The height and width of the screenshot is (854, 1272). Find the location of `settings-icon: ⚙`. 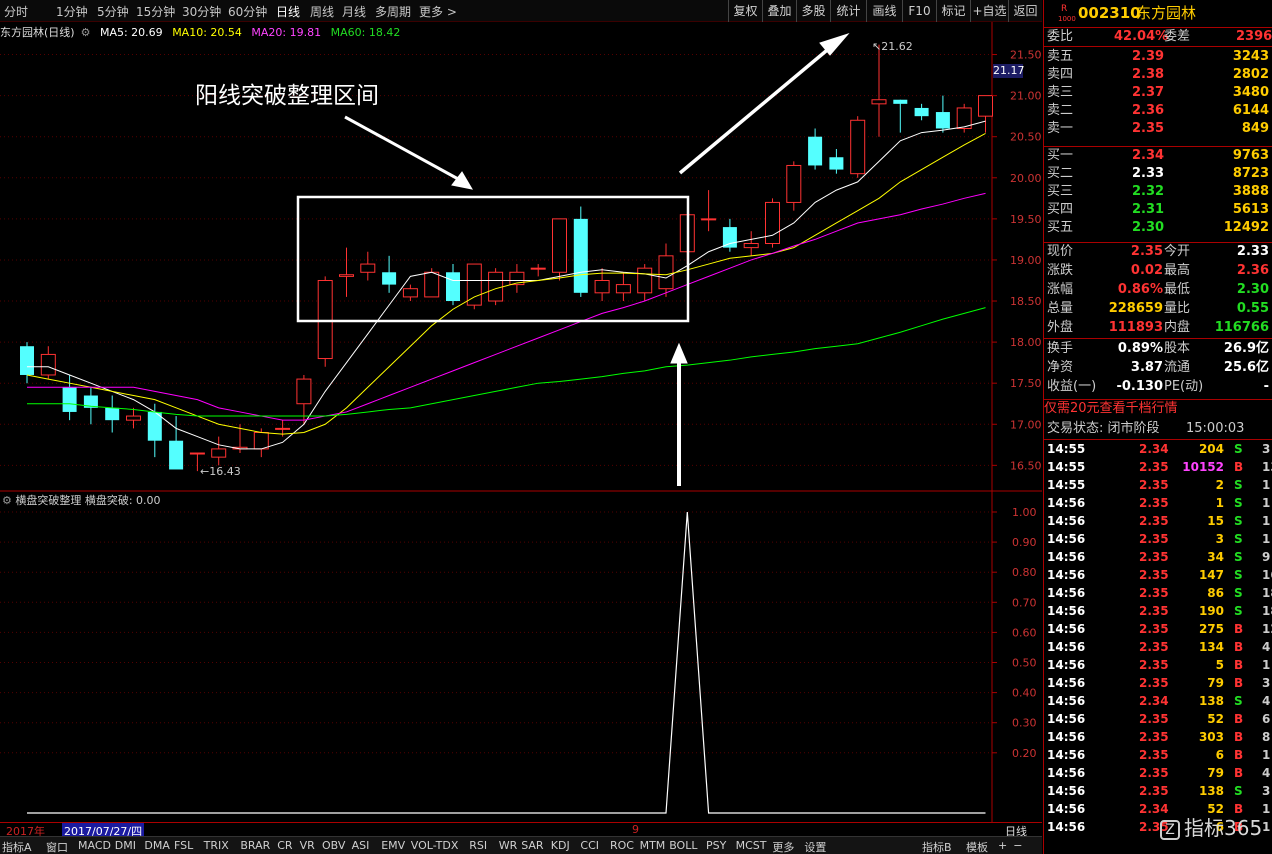

settings-icon: ⚙ is located at coordinates (86, 32).